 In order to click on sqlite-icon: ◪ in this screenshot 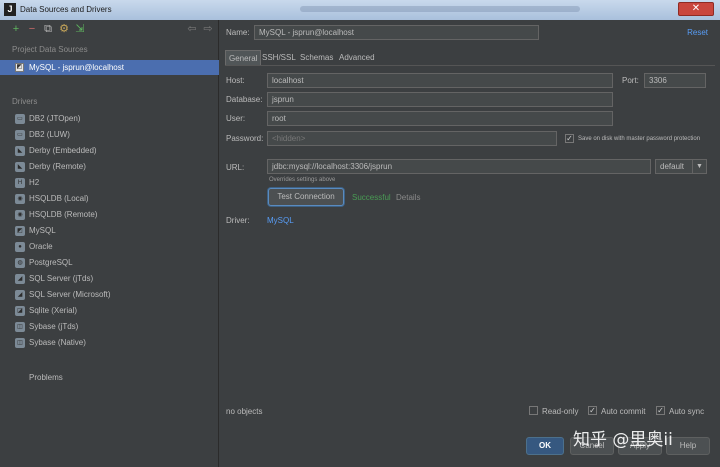, I will do `click(20, 311)`.